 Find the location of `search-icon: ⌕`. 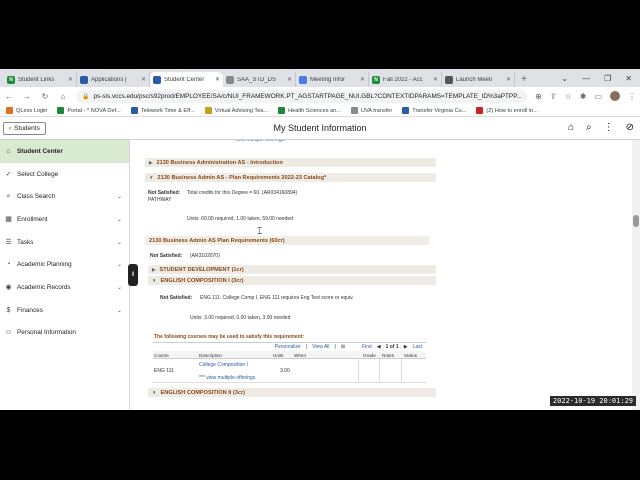

search-icon: ⌕ is located at coordinates (589, 127).